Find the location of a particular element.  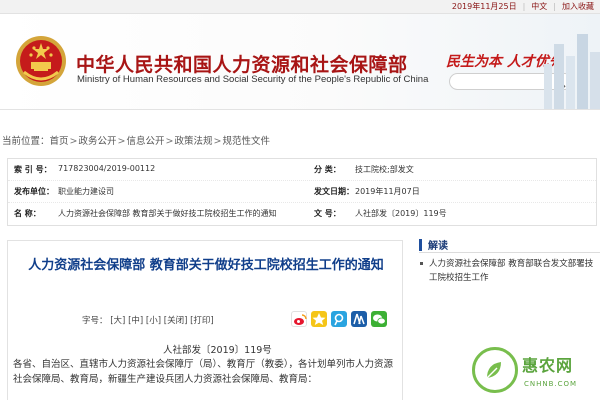

issuer-label: 发布单位： is located at coordinates (34, 191).